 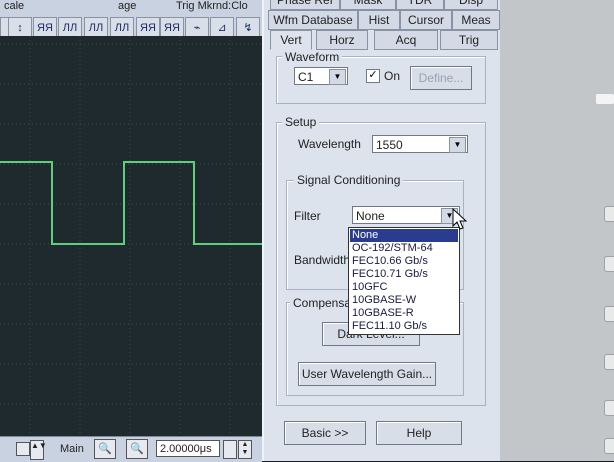 What do you see at coordinates (406, 40) in the screenshot?
I see `tab-acq: Acq` at bounding box center [406, 40].